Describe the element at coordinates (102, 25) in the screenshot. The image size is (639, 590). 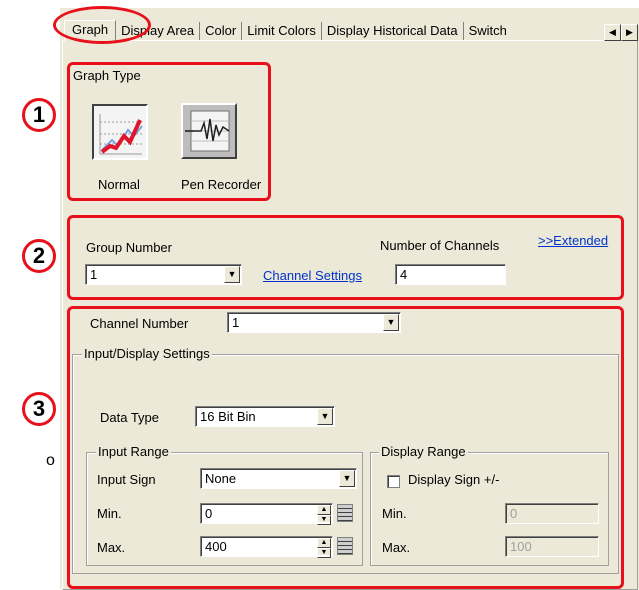
I see `graph-tab-highlight` at that location.